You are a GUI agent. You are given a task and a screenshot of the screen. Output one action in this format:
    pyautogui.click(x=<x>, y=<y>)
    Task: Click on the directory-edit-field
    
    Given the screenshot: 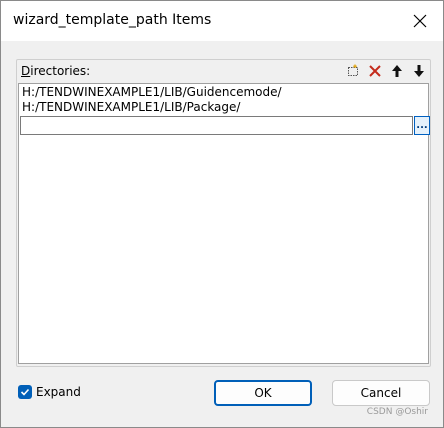 What is the action you would take?
    pyautogui.click(x=216, y=125)
    